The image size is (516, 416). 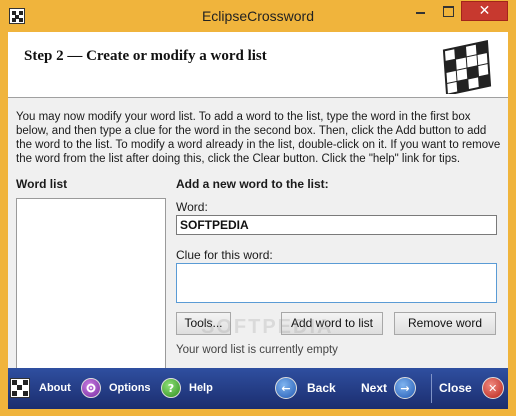 I want to click on help-label: Help, so click(x=201, y=388).